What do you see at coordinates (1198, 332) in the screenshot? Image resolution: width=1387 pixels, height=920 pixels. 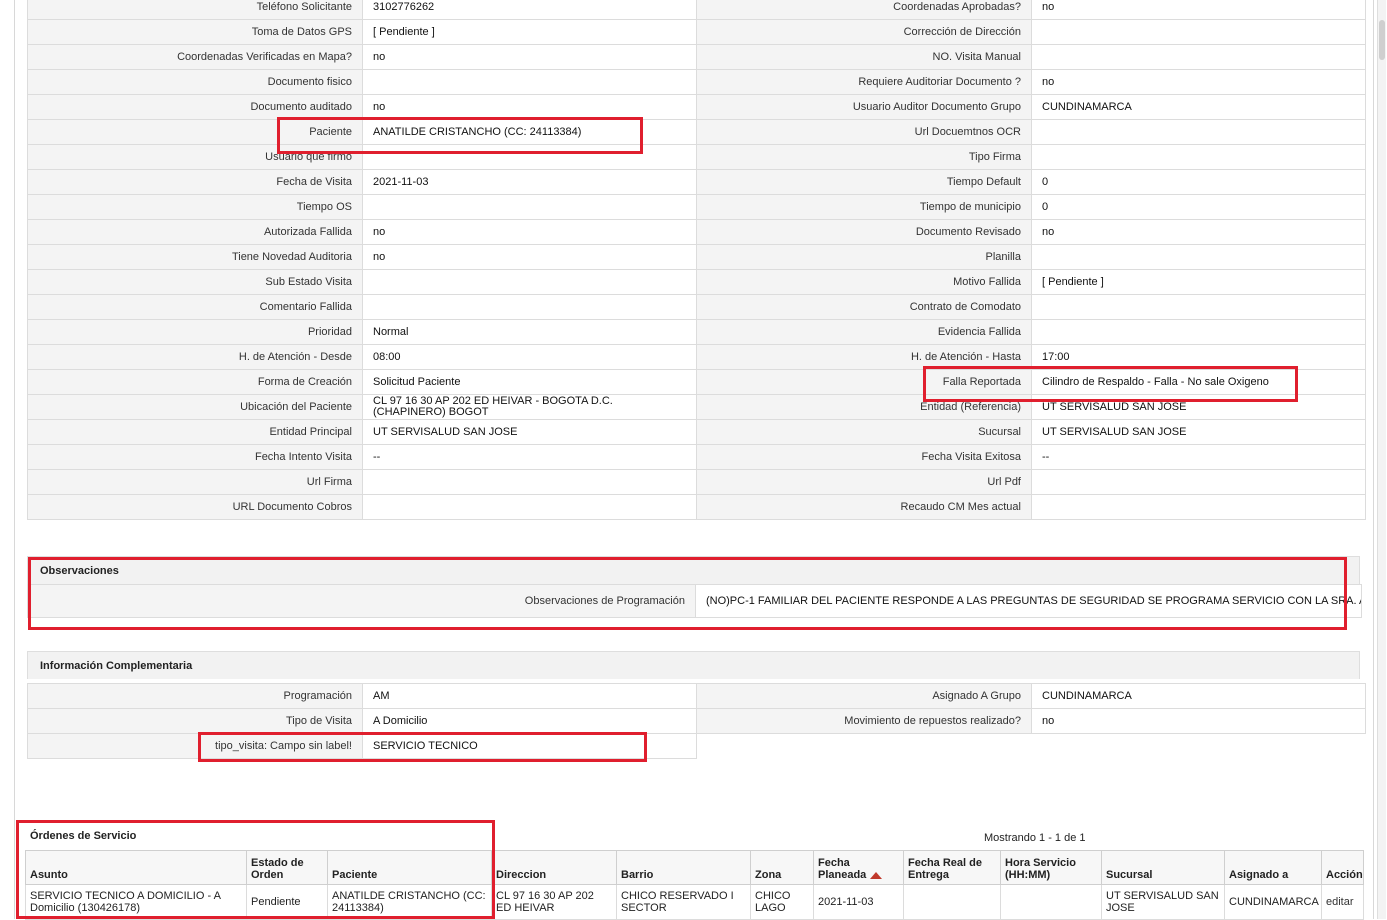 I see `evidencia-fallida-value` at bounding box center [1198, 332].